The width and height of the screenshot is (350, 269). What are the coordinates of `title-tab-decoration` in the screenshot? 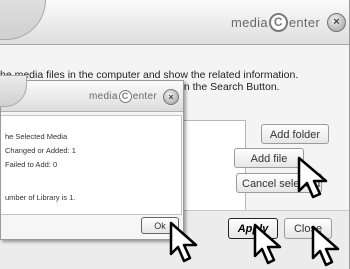 It's located at (23, 20).